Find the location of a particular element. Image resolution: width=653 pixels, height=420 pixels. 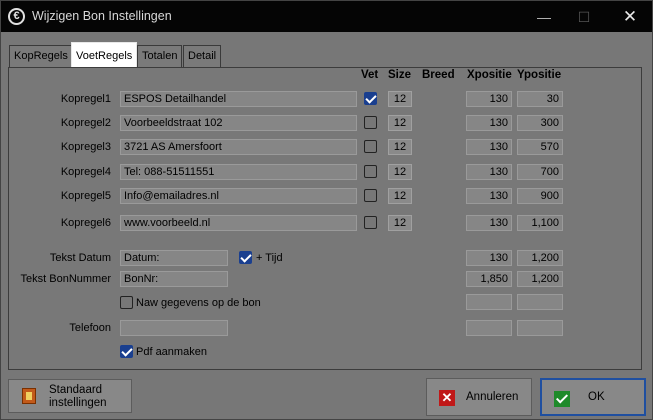

column-header-vet: Vet is located at coordinates (370, 75).